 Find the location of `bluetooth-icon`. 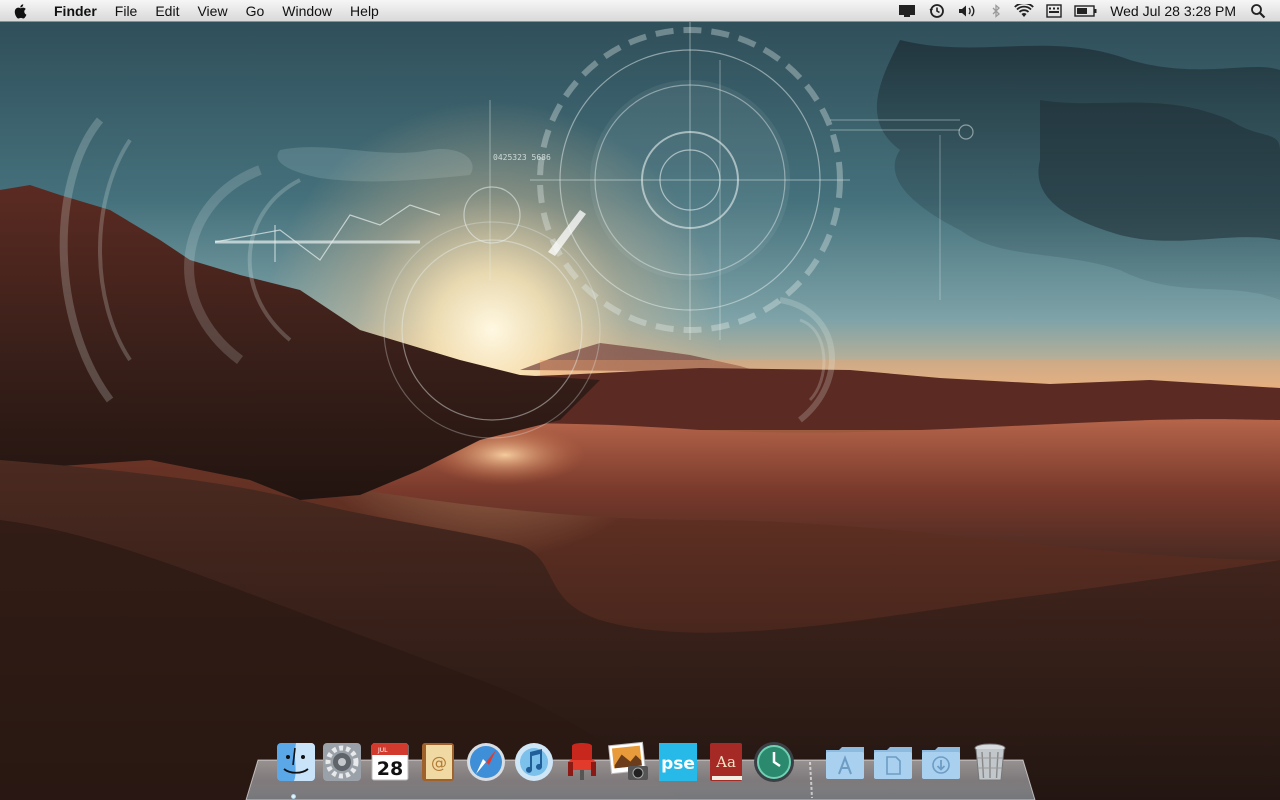

bluetooth-icon is located at coordinates (996, 11).